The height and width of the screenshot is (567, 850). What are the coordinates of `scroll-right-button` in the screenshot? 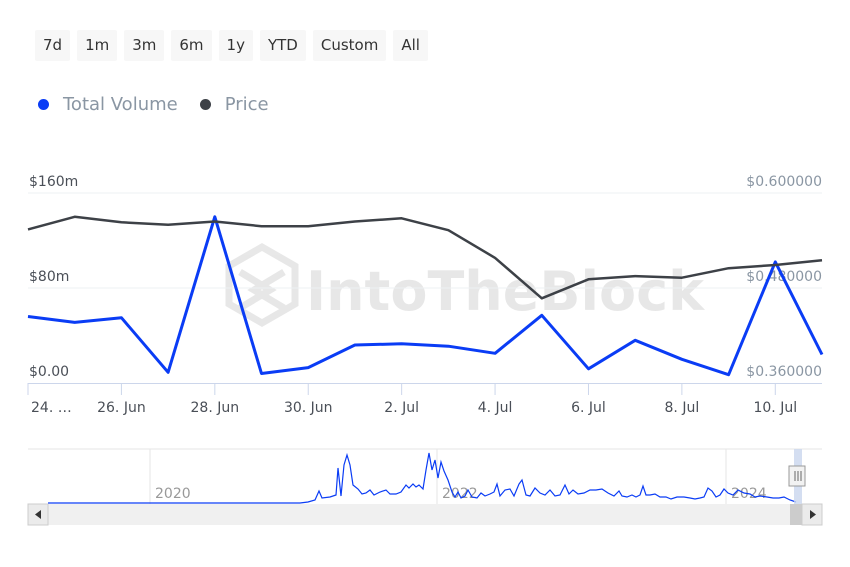 It's located at (812, 514).